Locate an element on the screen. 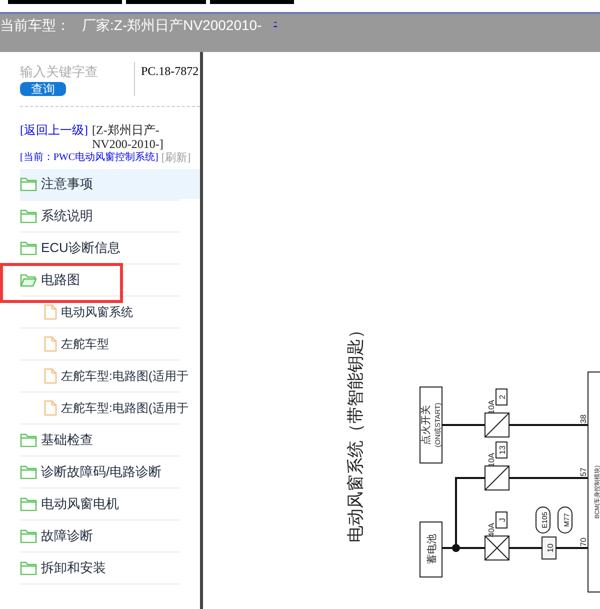 The width and height of the screenshot is (600, 609). tree-item: 故障诊断 is located at coordinates (110, 536).